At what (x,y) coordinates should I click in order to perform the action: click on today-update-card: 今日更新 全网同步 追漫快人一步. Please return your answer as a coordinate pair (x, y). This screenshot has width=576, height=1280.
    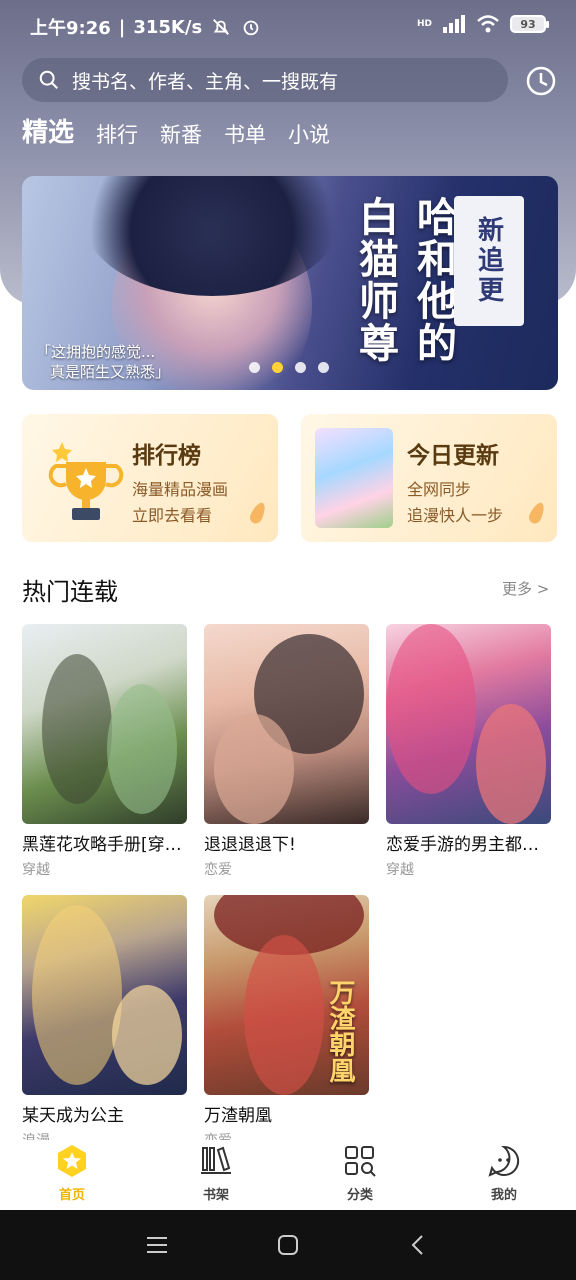
    Looking at the image, I should click on (429, 478).